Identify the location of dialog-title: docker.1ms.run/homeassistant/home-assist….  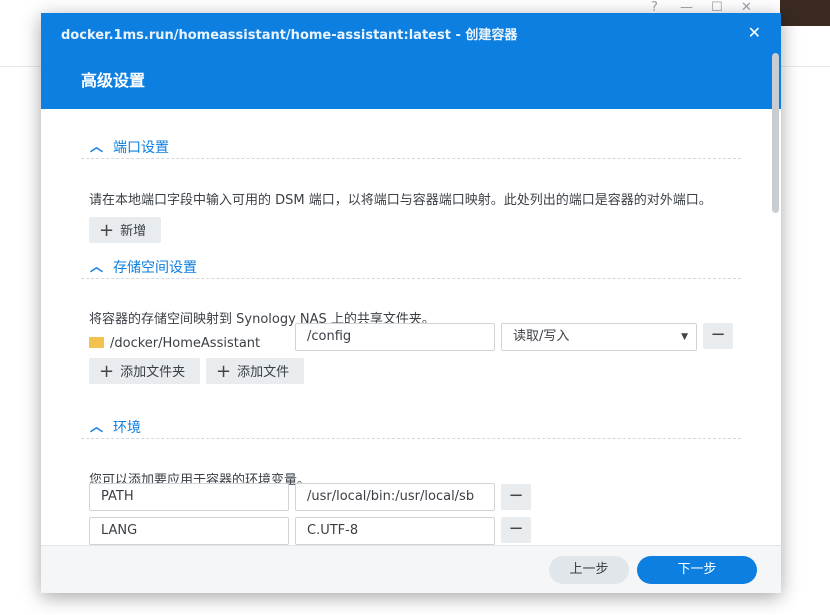
(289, 35).